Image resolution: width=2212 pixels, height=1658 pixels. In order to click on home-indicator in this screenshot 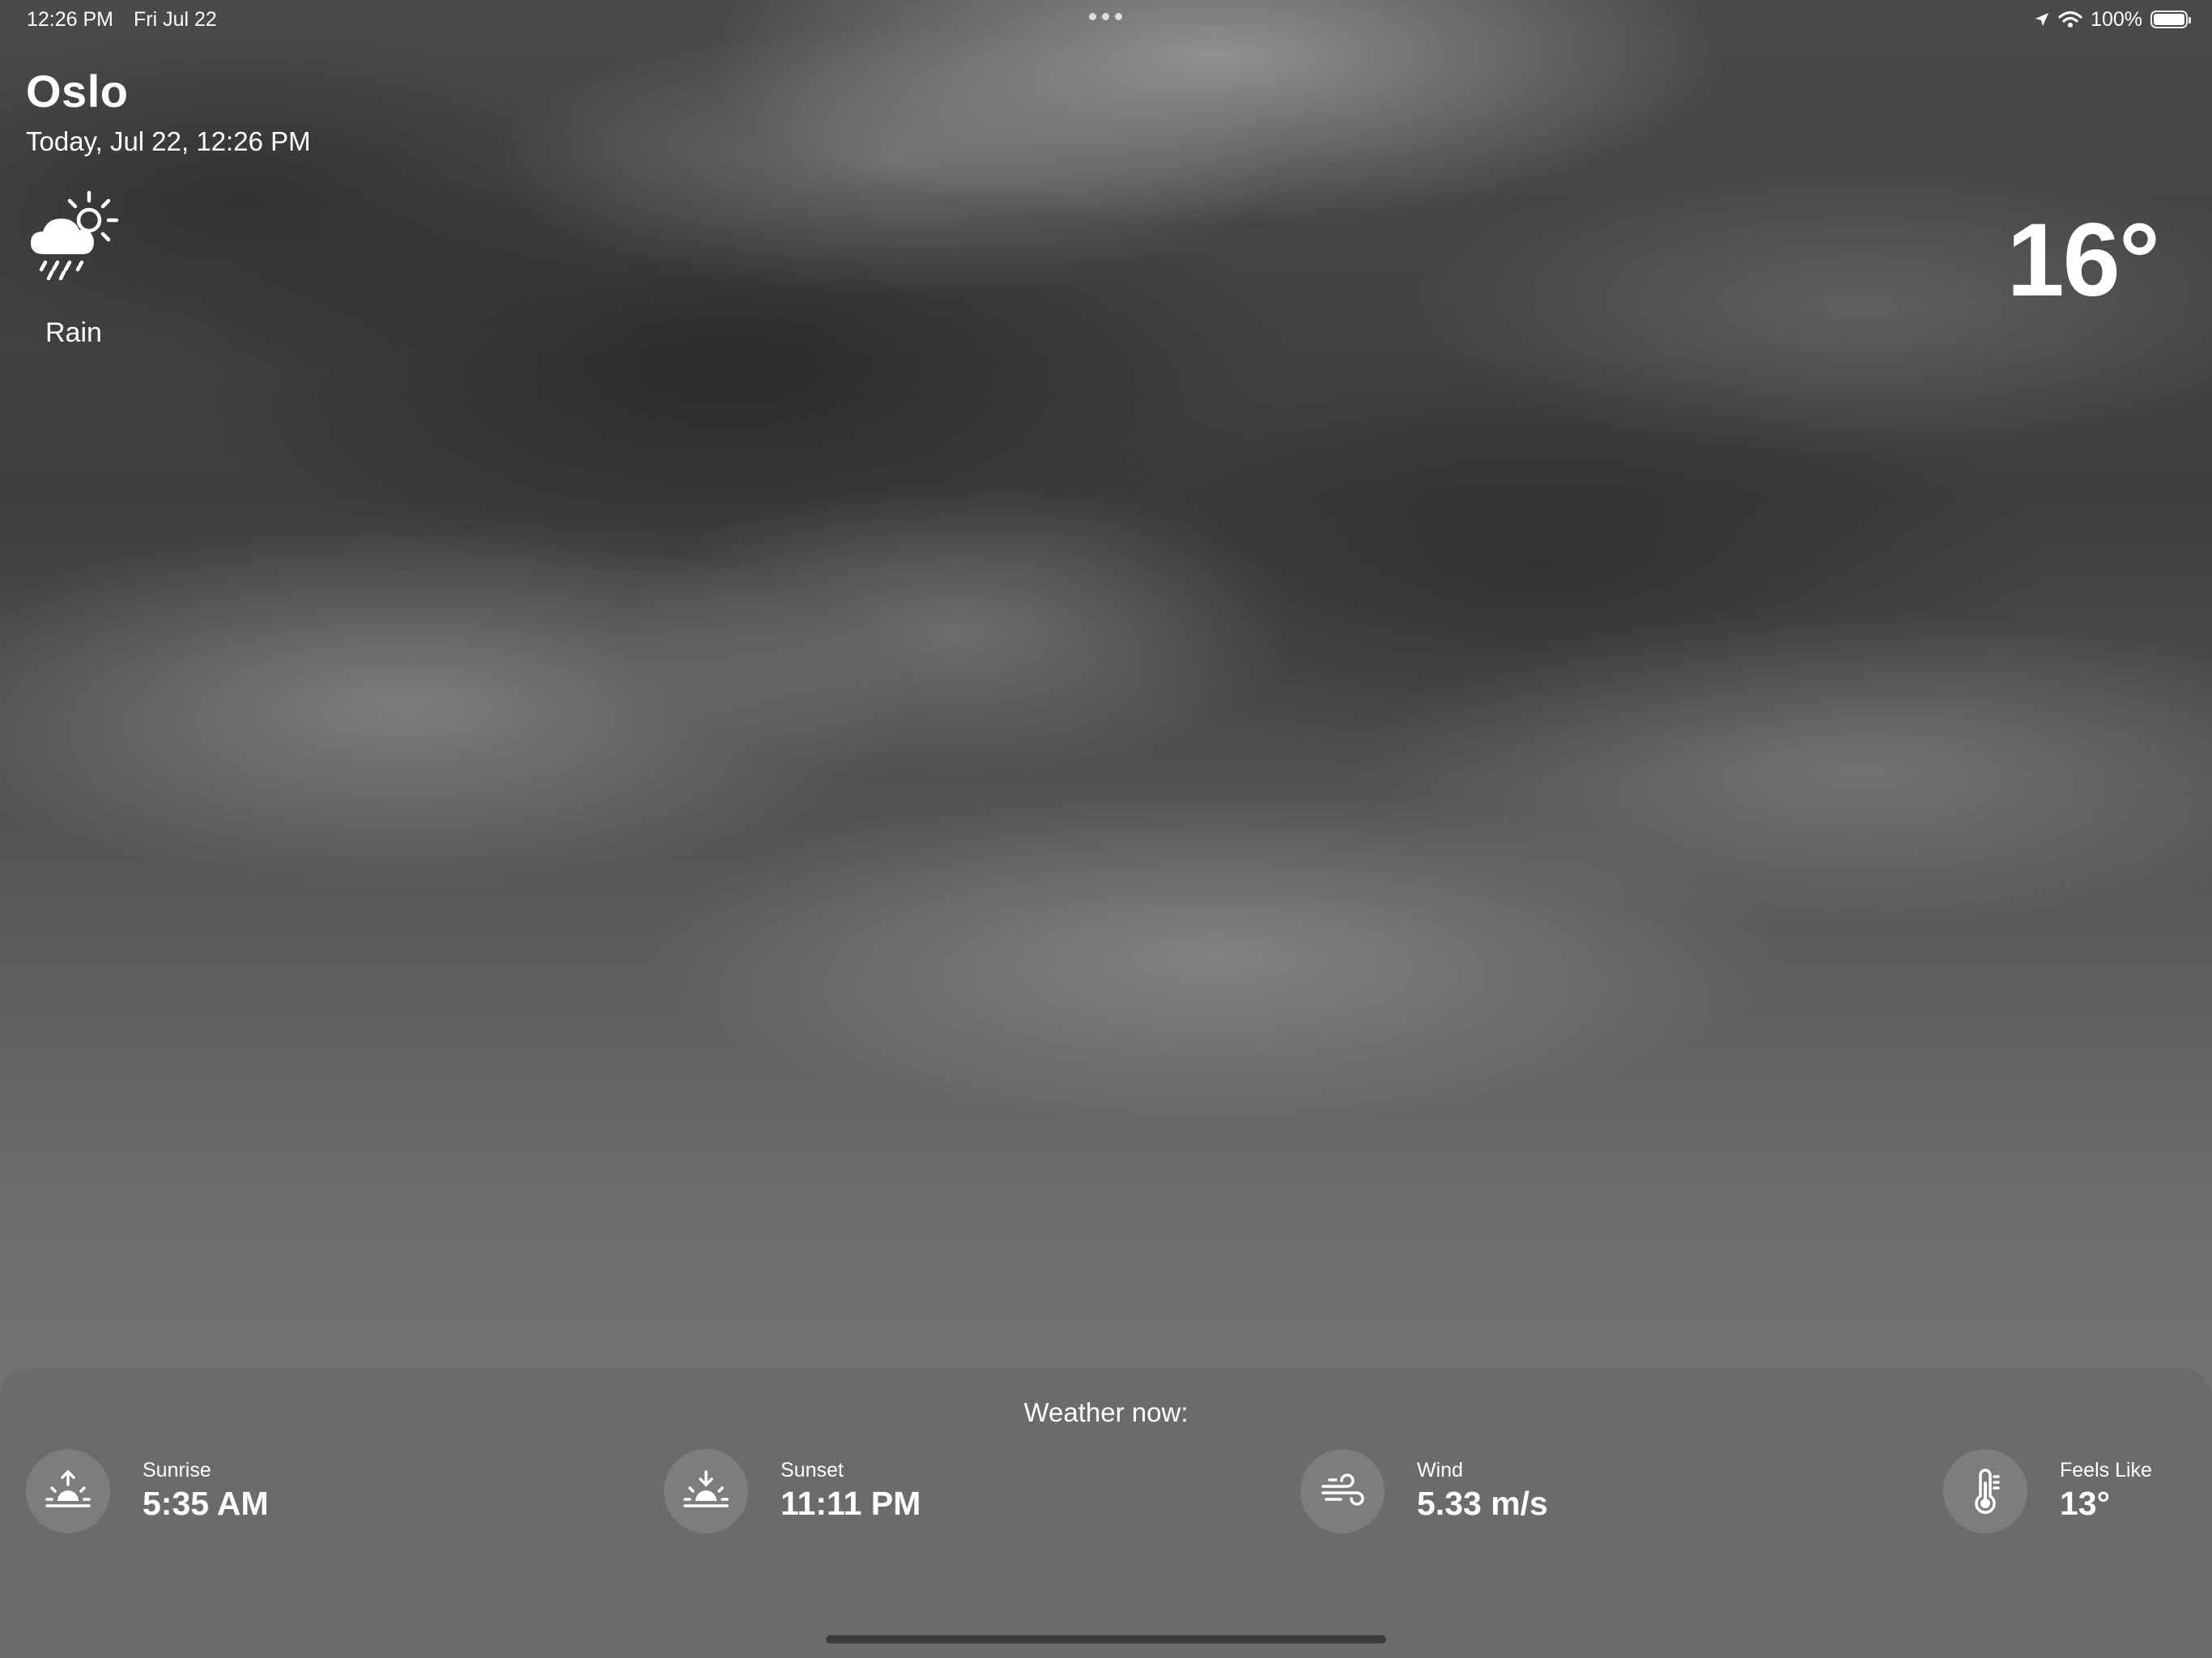, I will do `click(1106, 1639)`.